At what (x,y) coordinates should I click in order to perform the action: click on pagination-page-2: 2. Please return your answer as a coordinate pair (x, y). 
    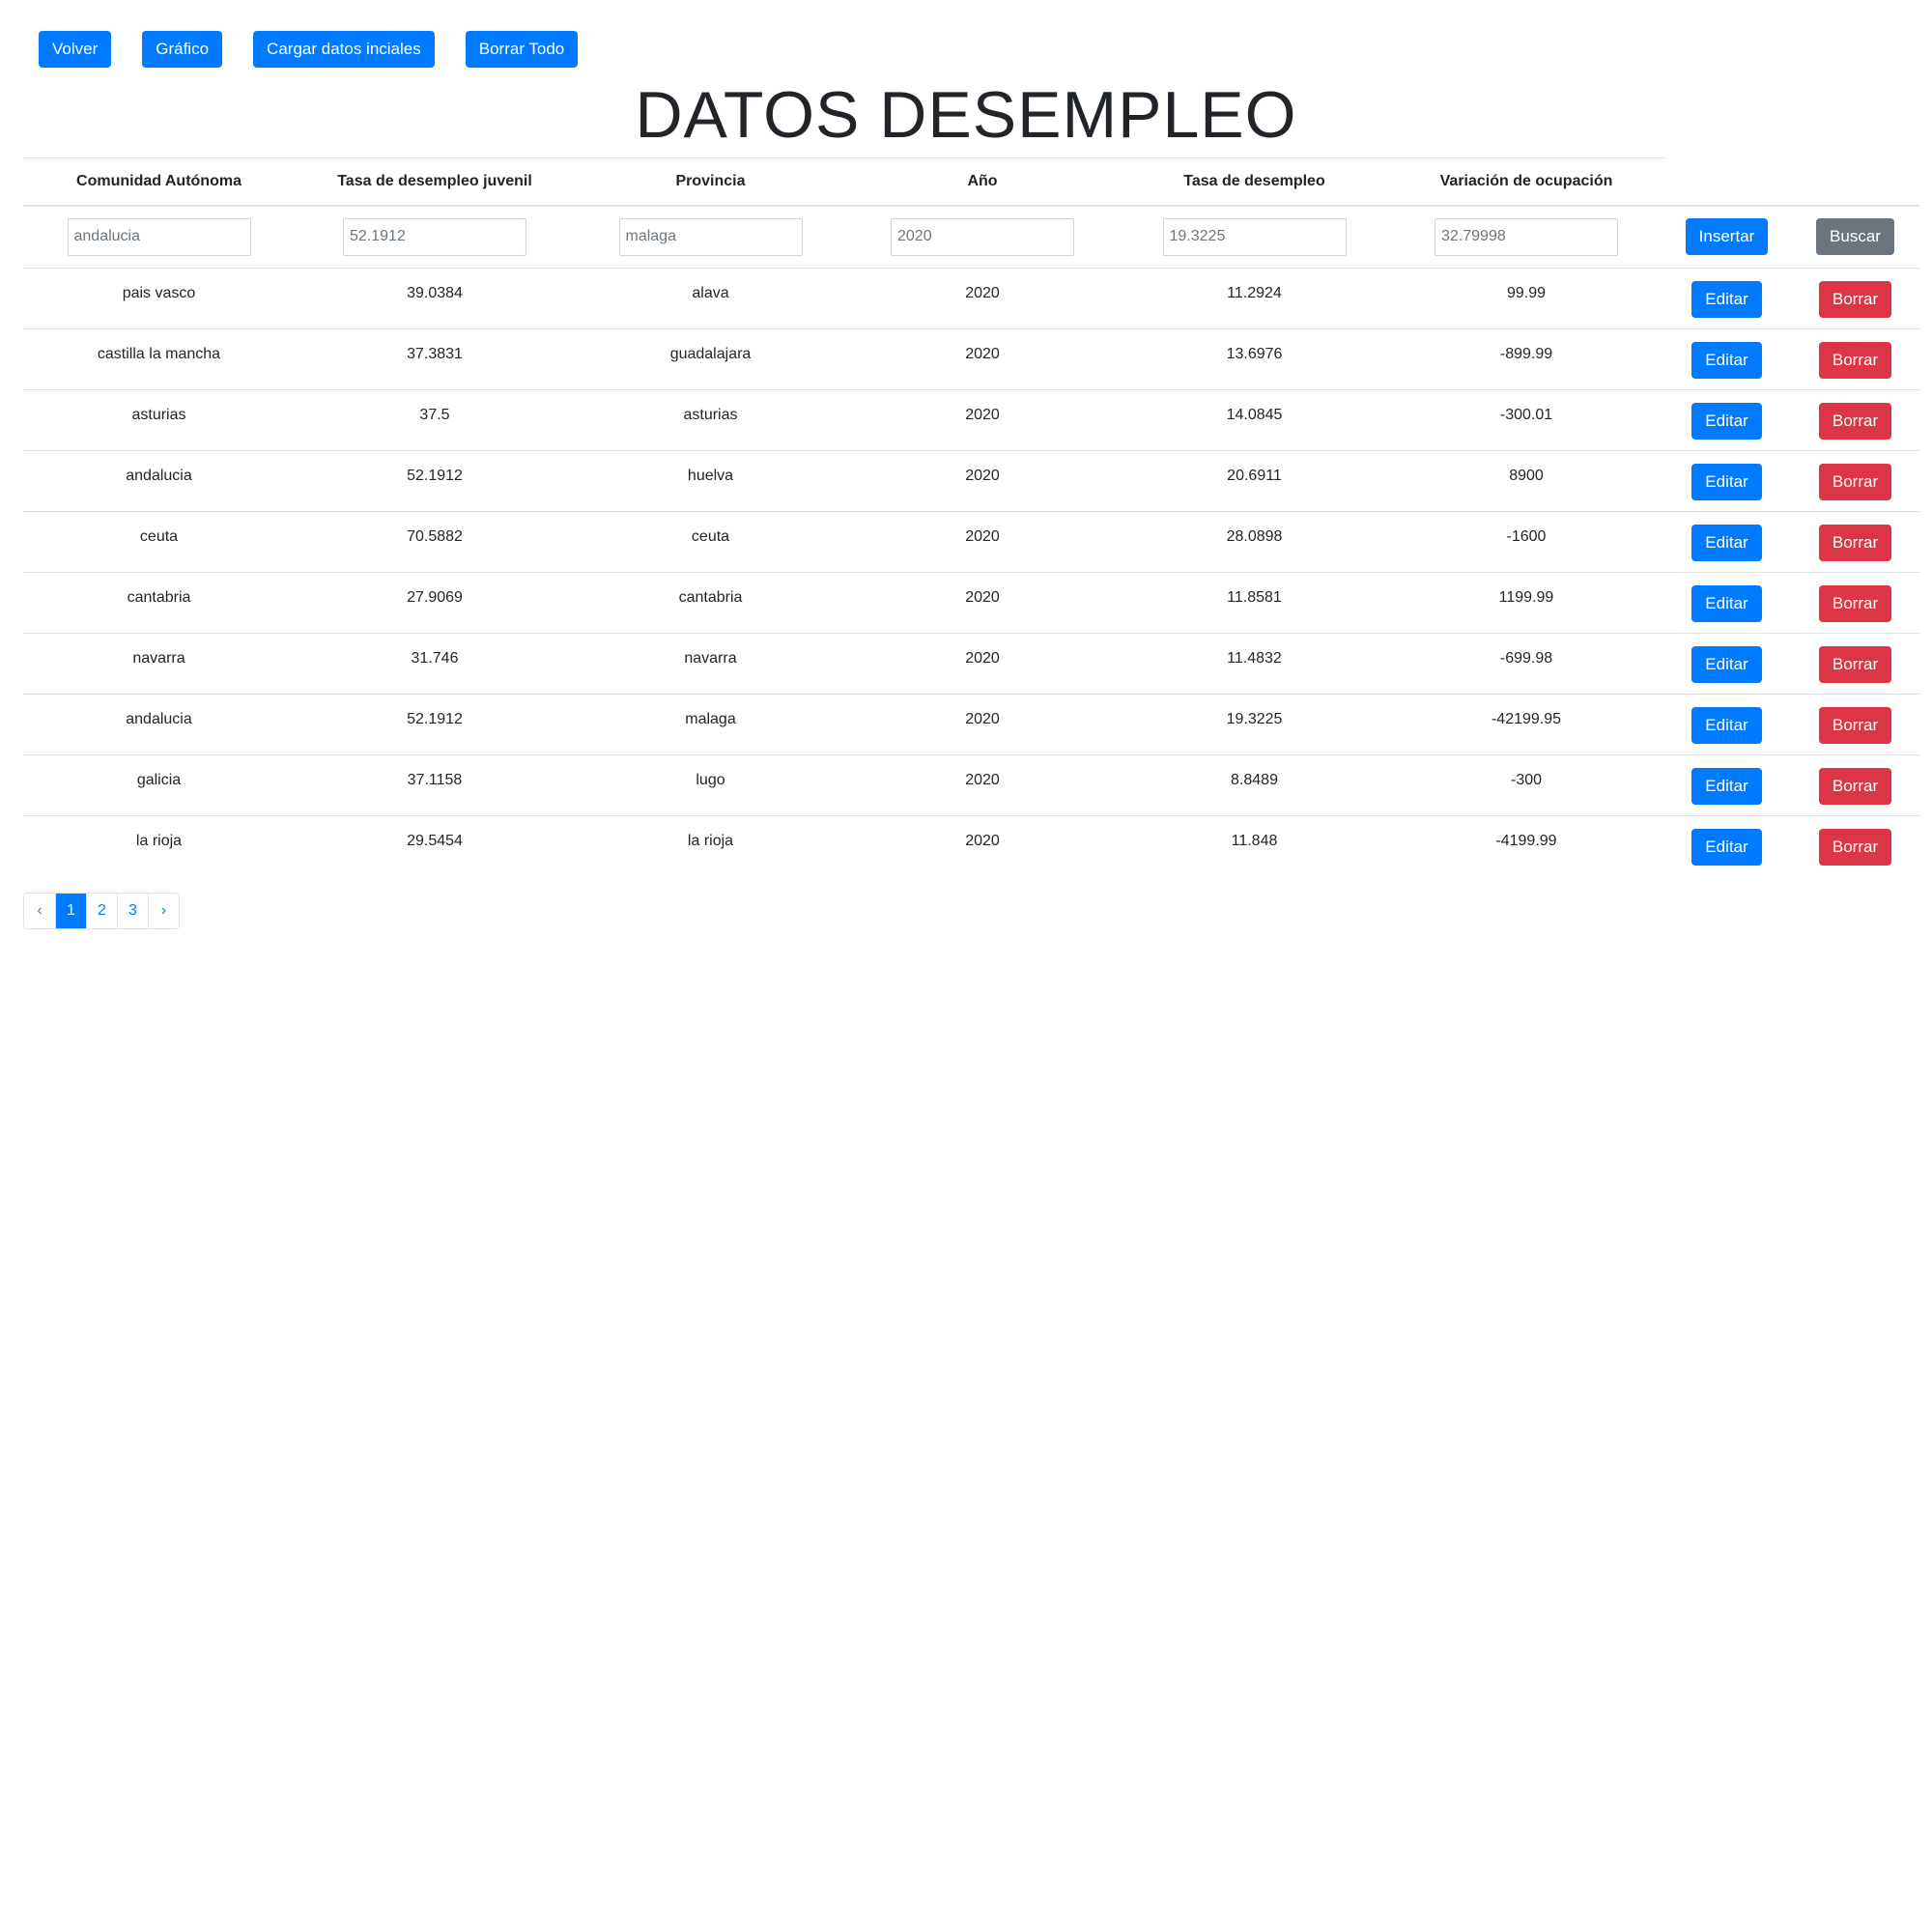
    Looking at the image, I should click on (101, 911).